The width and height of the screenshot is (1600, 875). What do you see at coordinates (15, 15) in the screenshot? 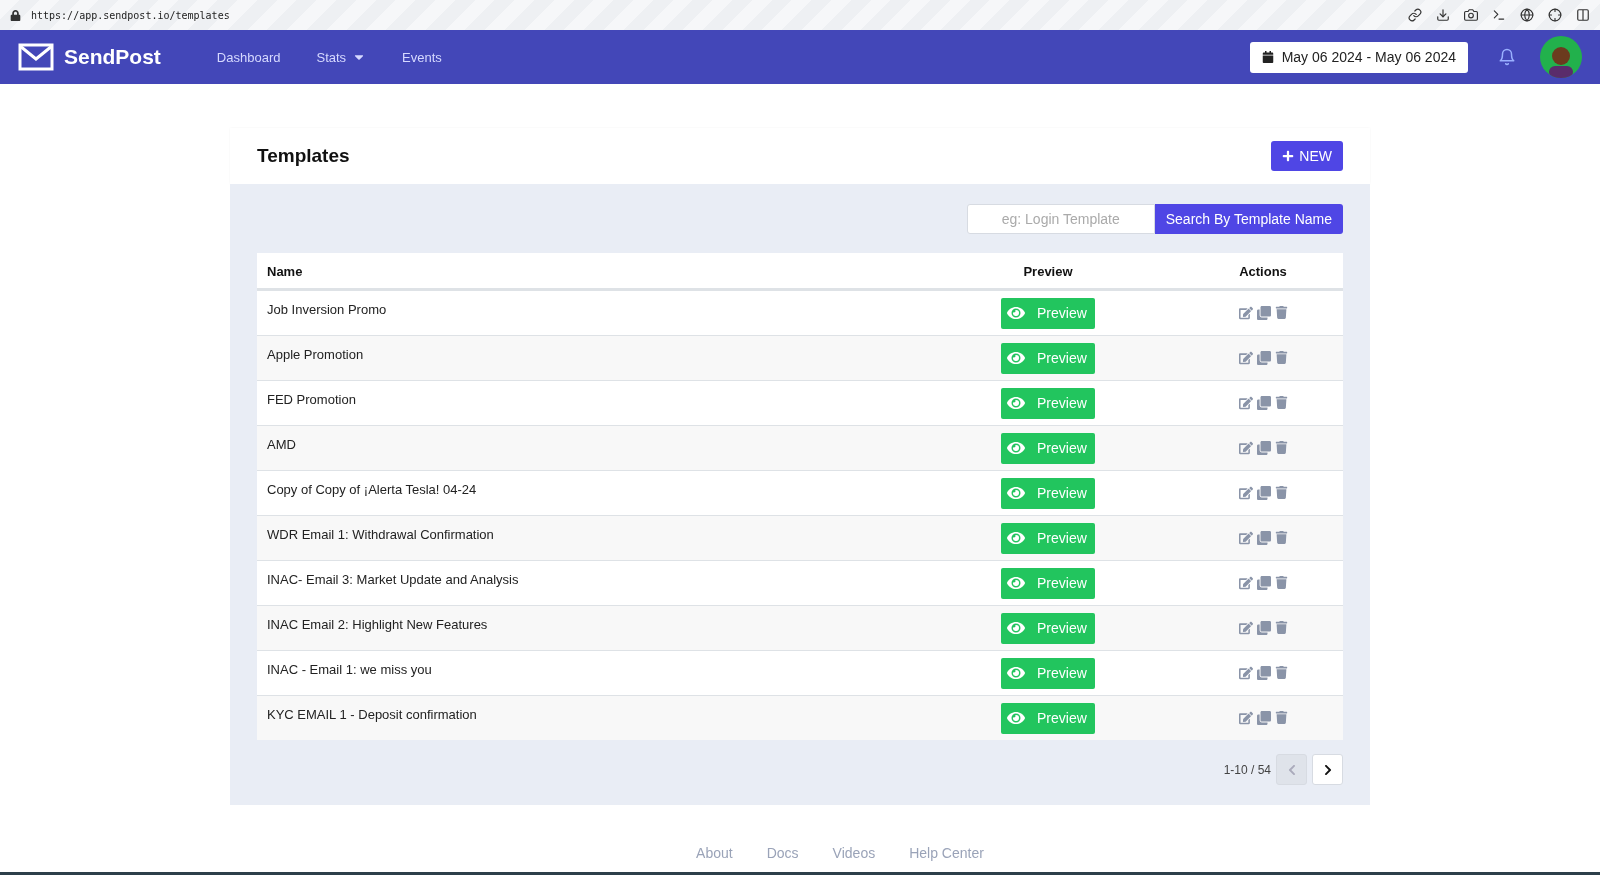
I see `lock-icon` at bounding box center [15, 15].